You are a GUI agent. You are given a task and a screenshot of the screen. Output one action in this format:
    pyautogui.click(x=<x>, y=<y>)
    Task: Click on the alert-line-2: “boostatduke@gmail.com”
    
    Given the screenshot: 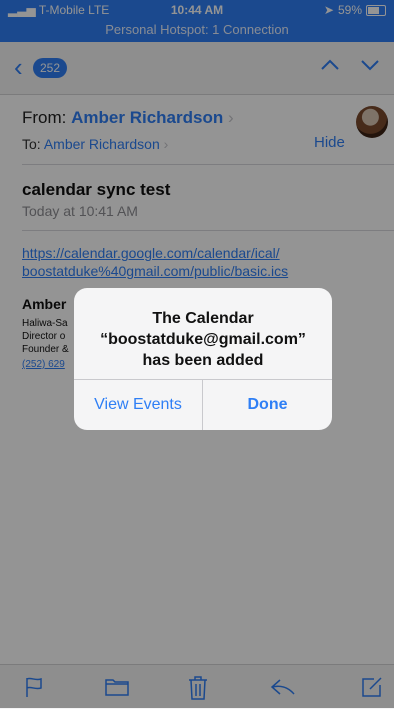 What is the action you would take?
    pyautogui.click(x=203, y=339)
    